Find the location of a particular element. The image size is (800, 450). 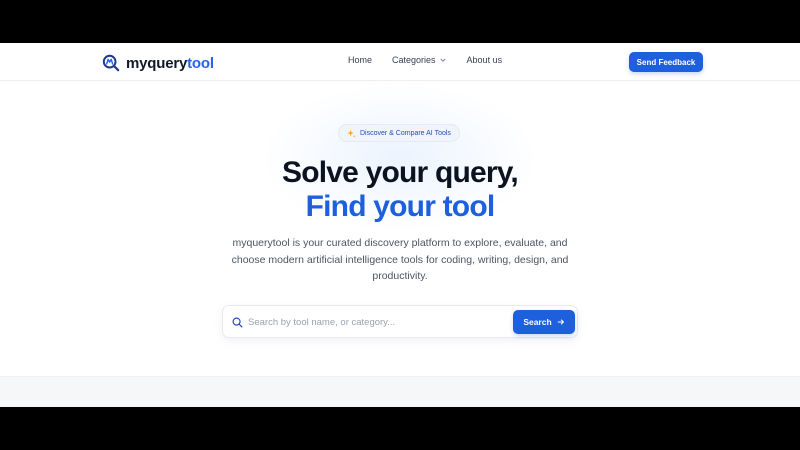

nav-categories: Categories is located at coordinates (419, 60).